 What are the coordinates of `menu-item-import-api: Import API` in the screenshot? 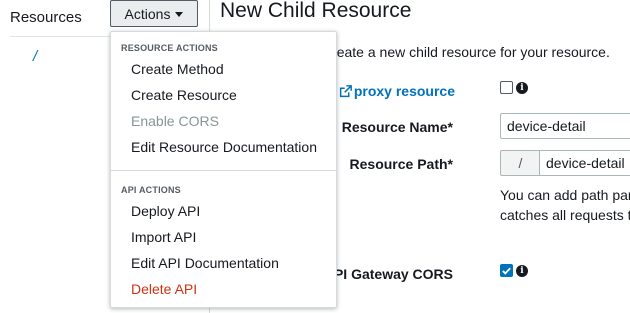 It's located at (163, 237).